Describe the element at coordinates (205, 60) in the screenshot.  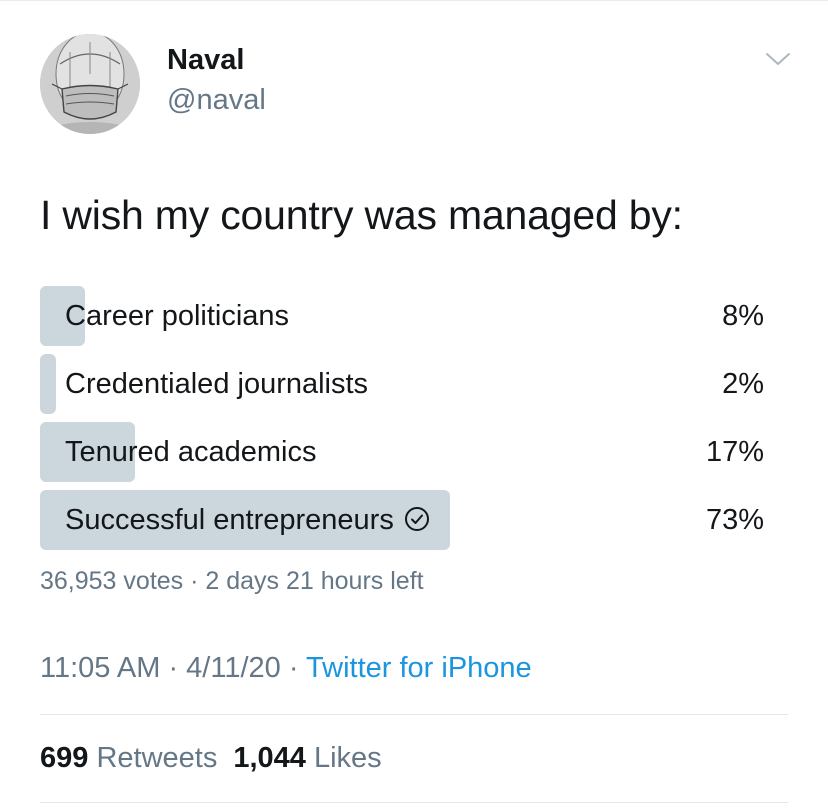
I see `user-name: Naval` at that location.